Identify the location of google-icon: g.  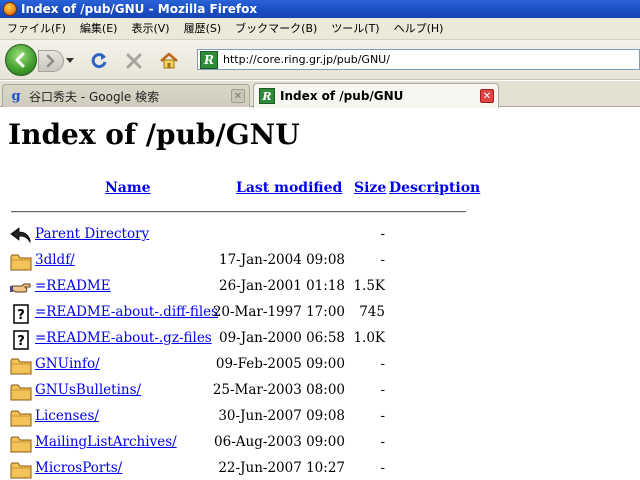
(16, 96).